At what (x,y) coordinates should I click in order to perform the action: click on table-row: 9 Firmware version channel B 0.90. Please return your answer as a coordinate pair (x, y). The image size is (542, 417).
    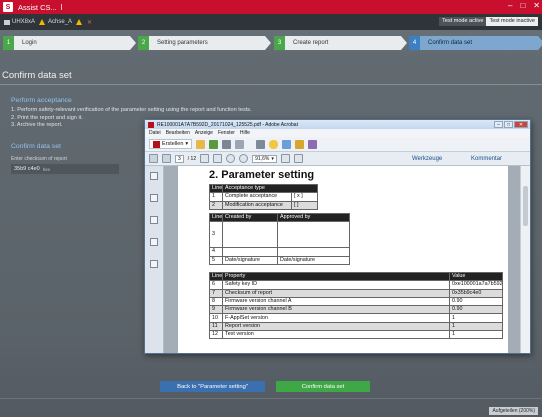
    Looking at the image, I should click on (356, 310).